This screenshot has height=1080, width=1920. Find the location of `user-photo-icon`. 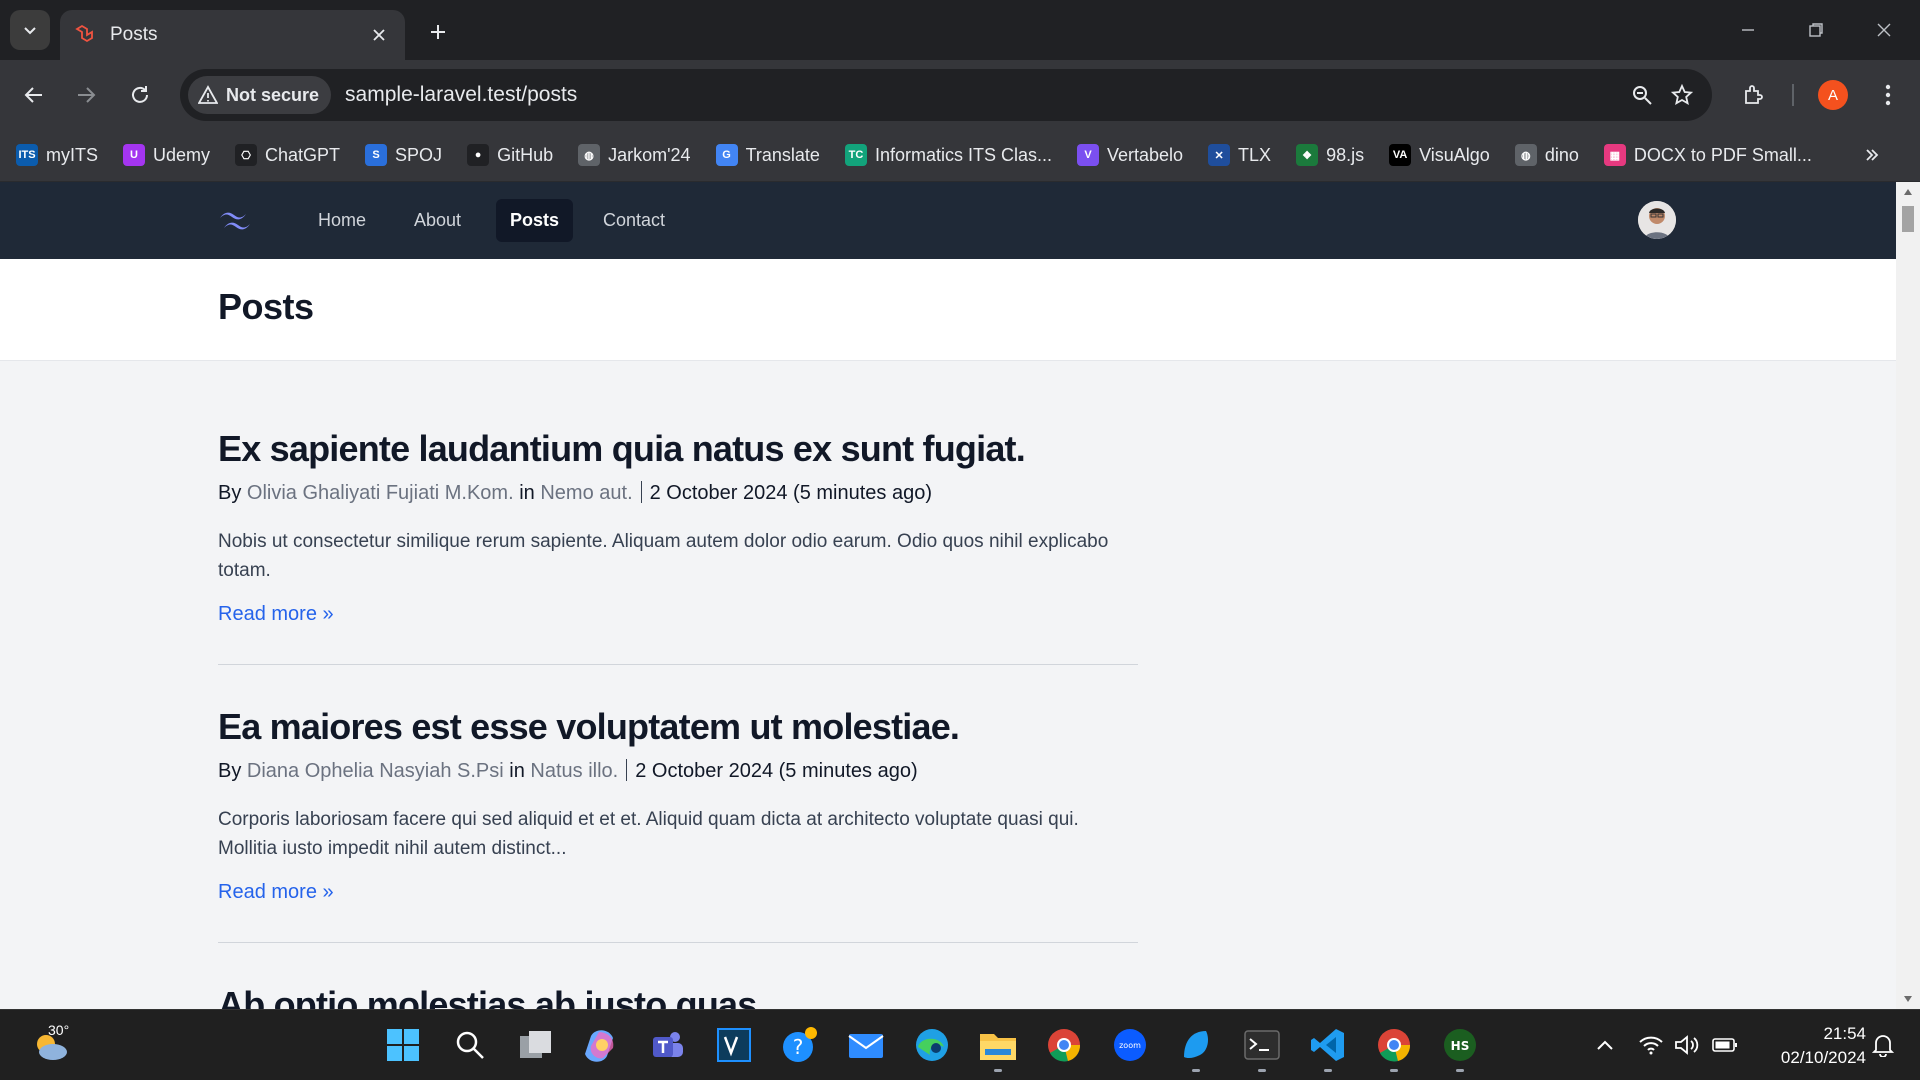

user-photo-icon is located at coordinates (1657, 220).